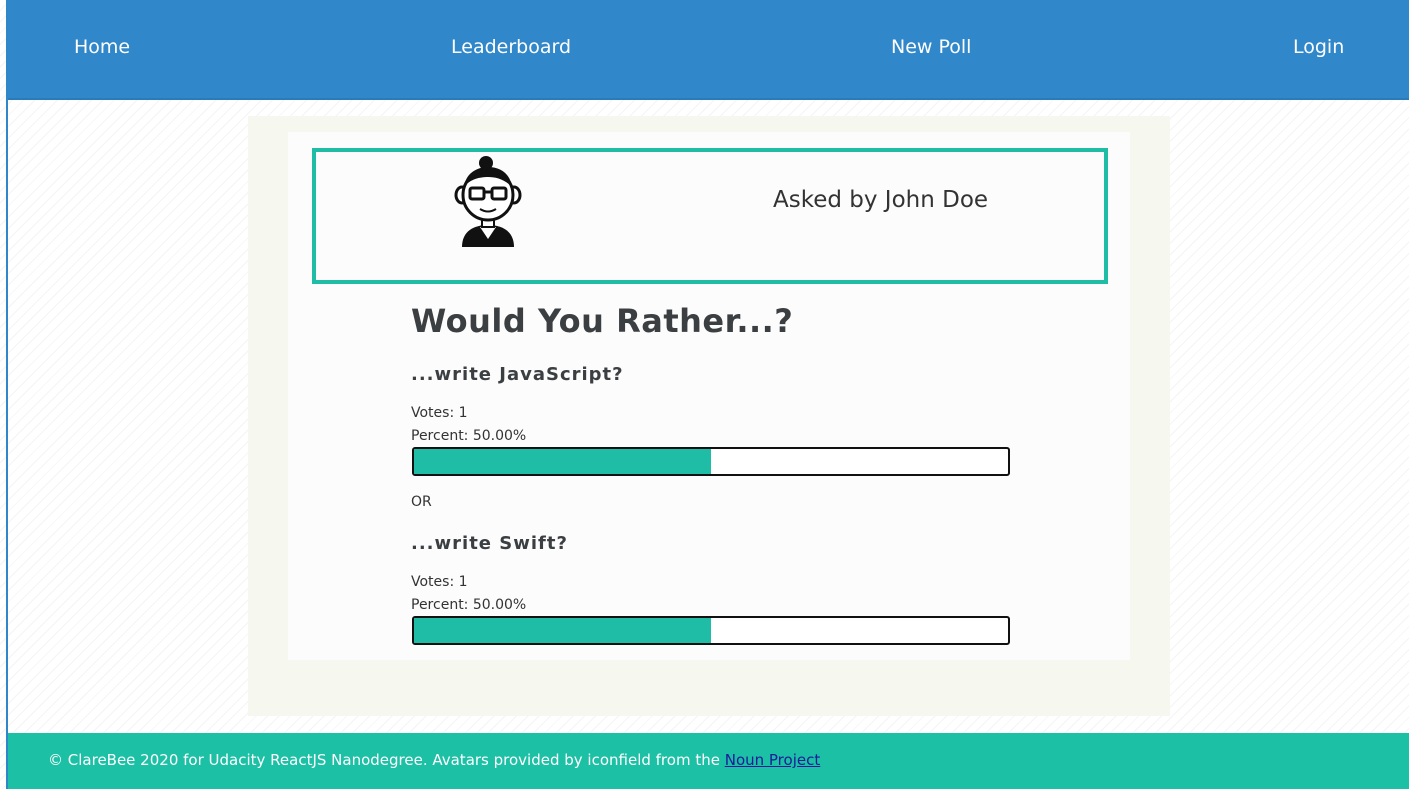 Image resolution: width=1409 pixels, height=789 pixels. What do you see at coordinates (881, 200) in the screenshot?
I see `author-label: Asked by John Doe` at bounding box center [881, 200].